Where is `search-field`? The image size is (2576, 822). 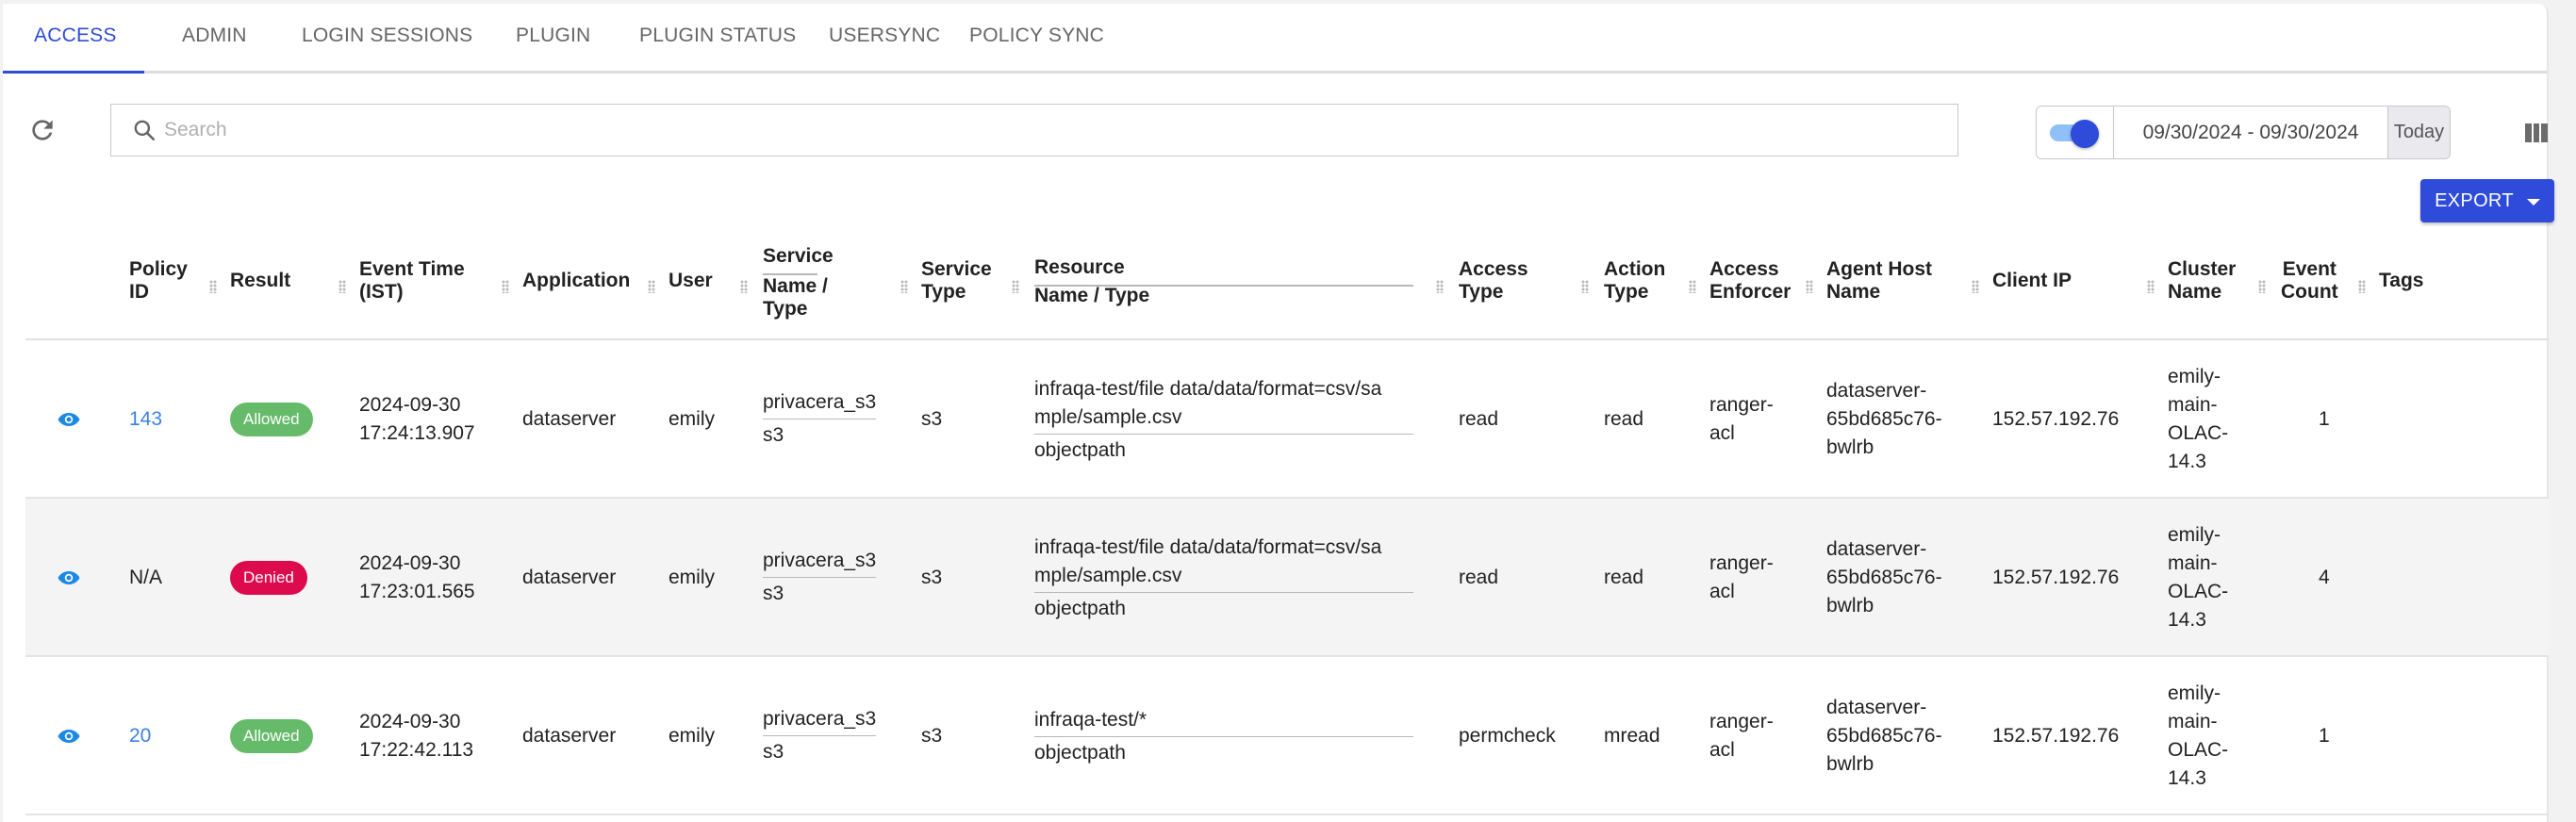
search-field is located at coordinates (1034, 130).